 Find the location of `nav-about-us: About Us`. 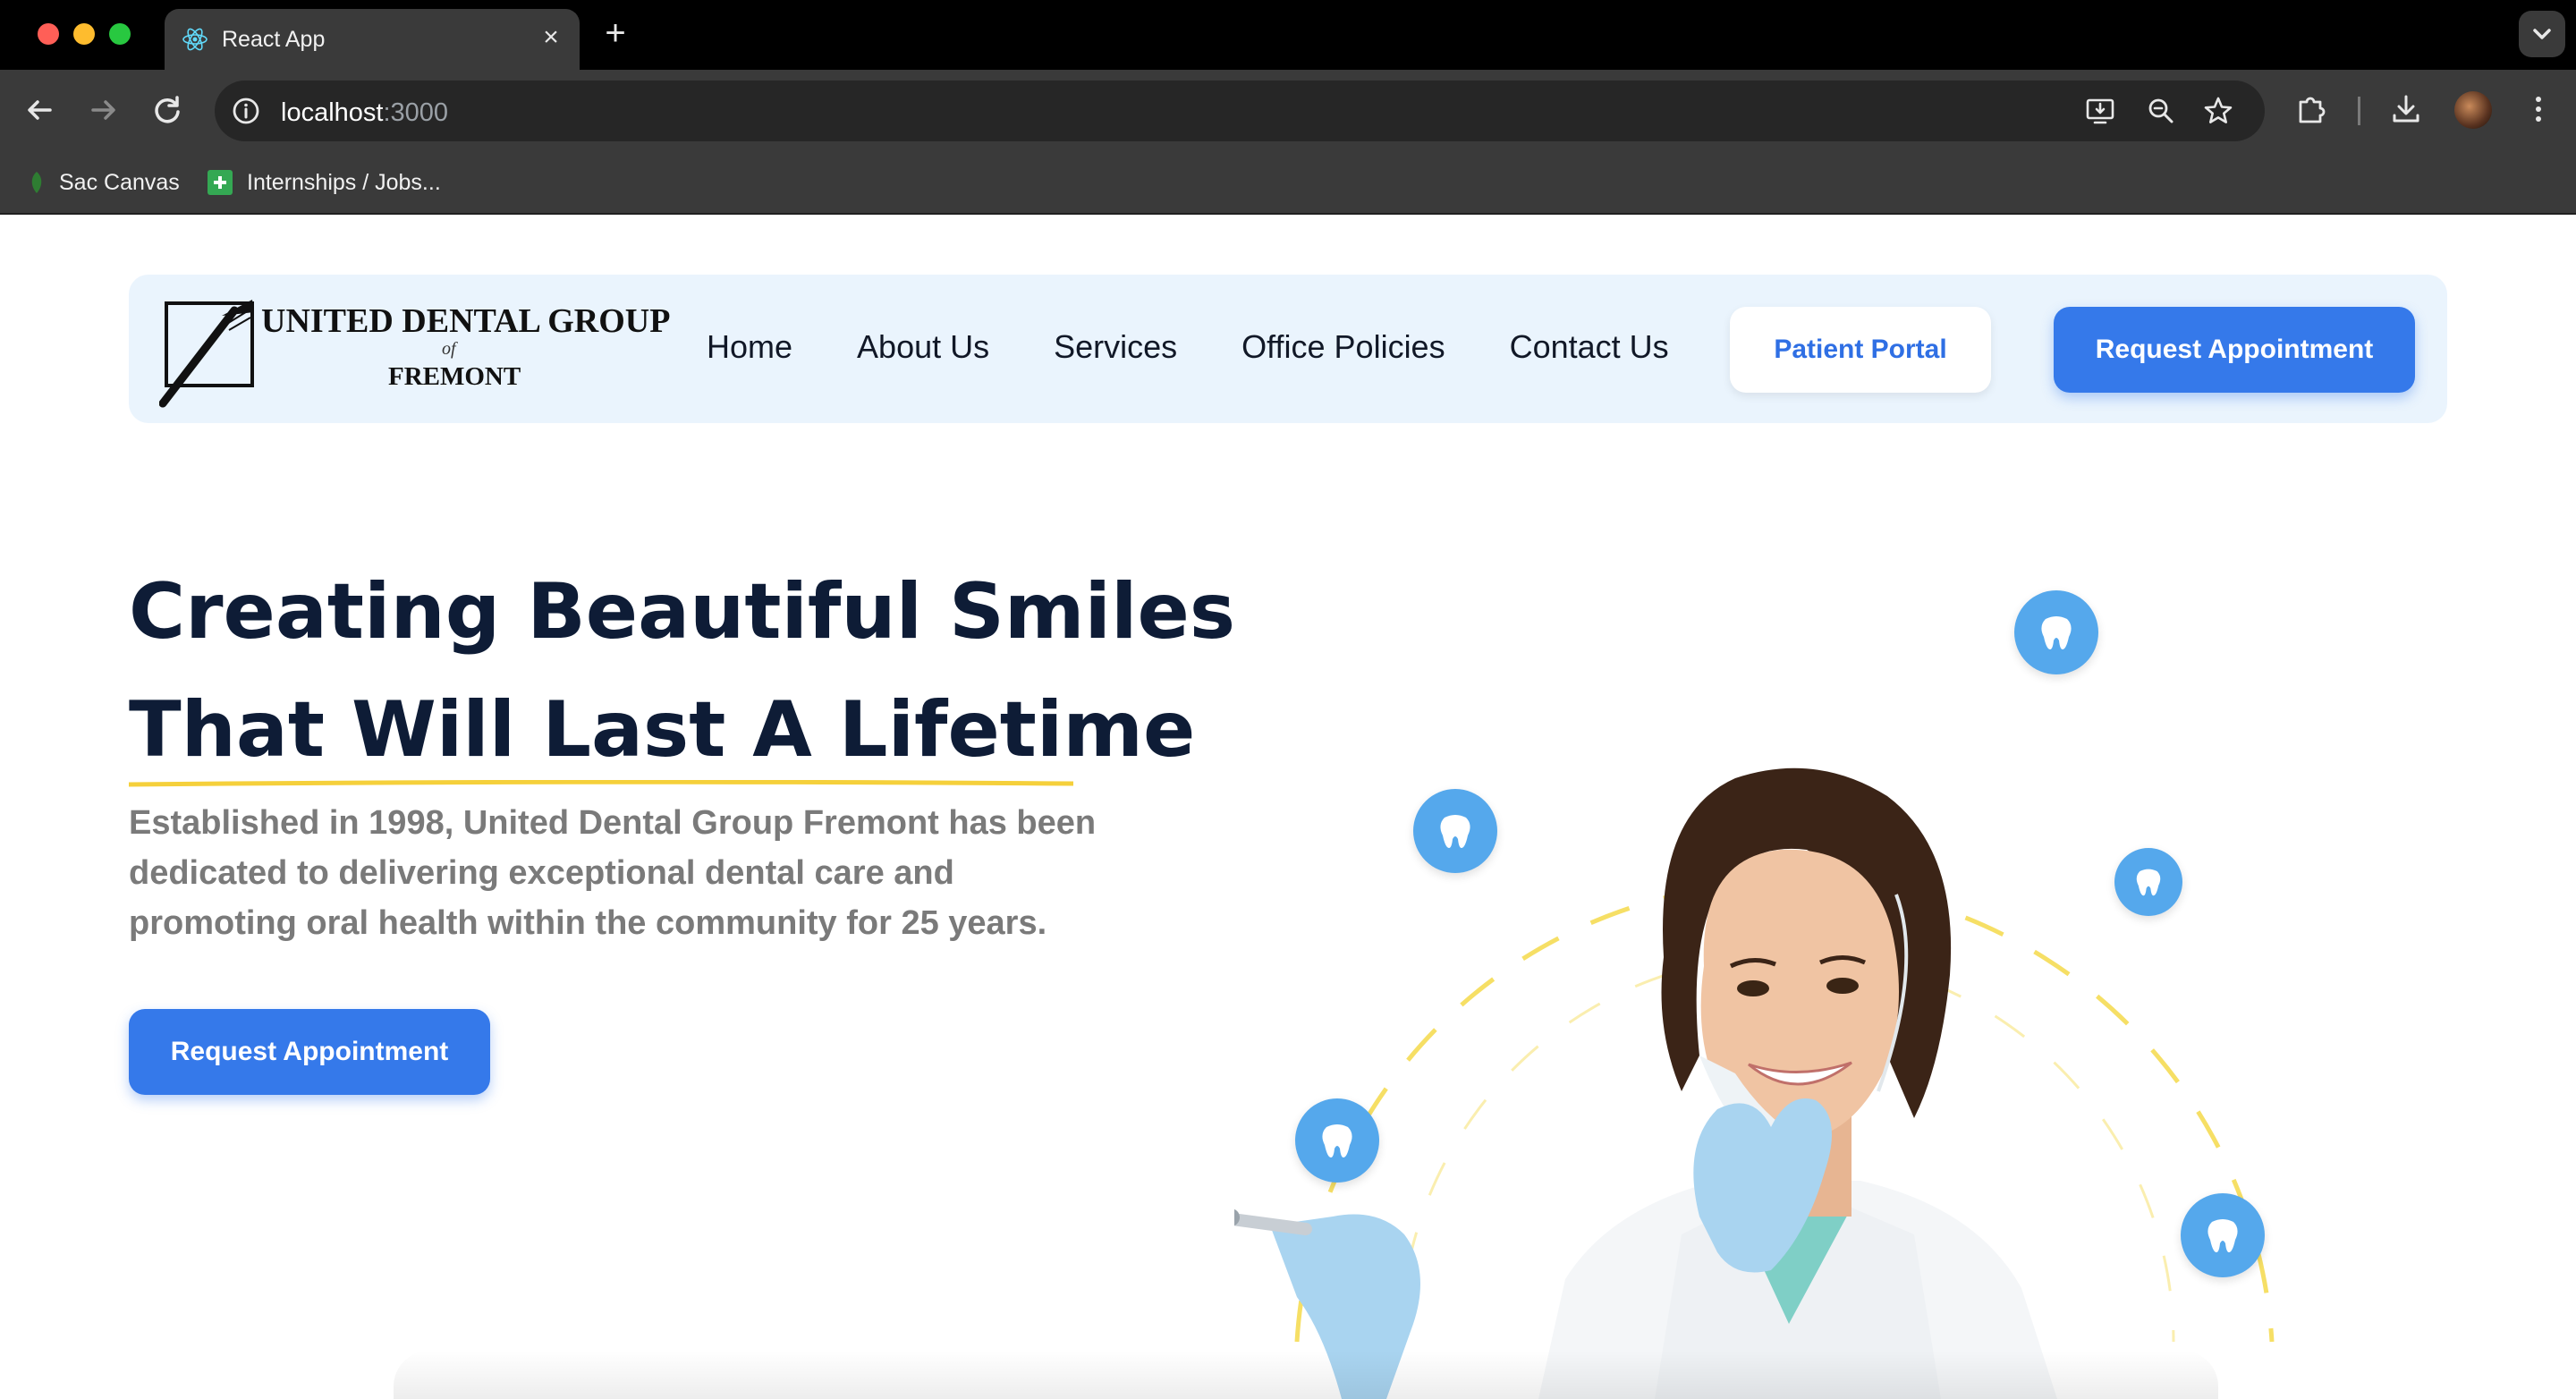

nav-about-us: About Us is located at coordinates (923, 347).